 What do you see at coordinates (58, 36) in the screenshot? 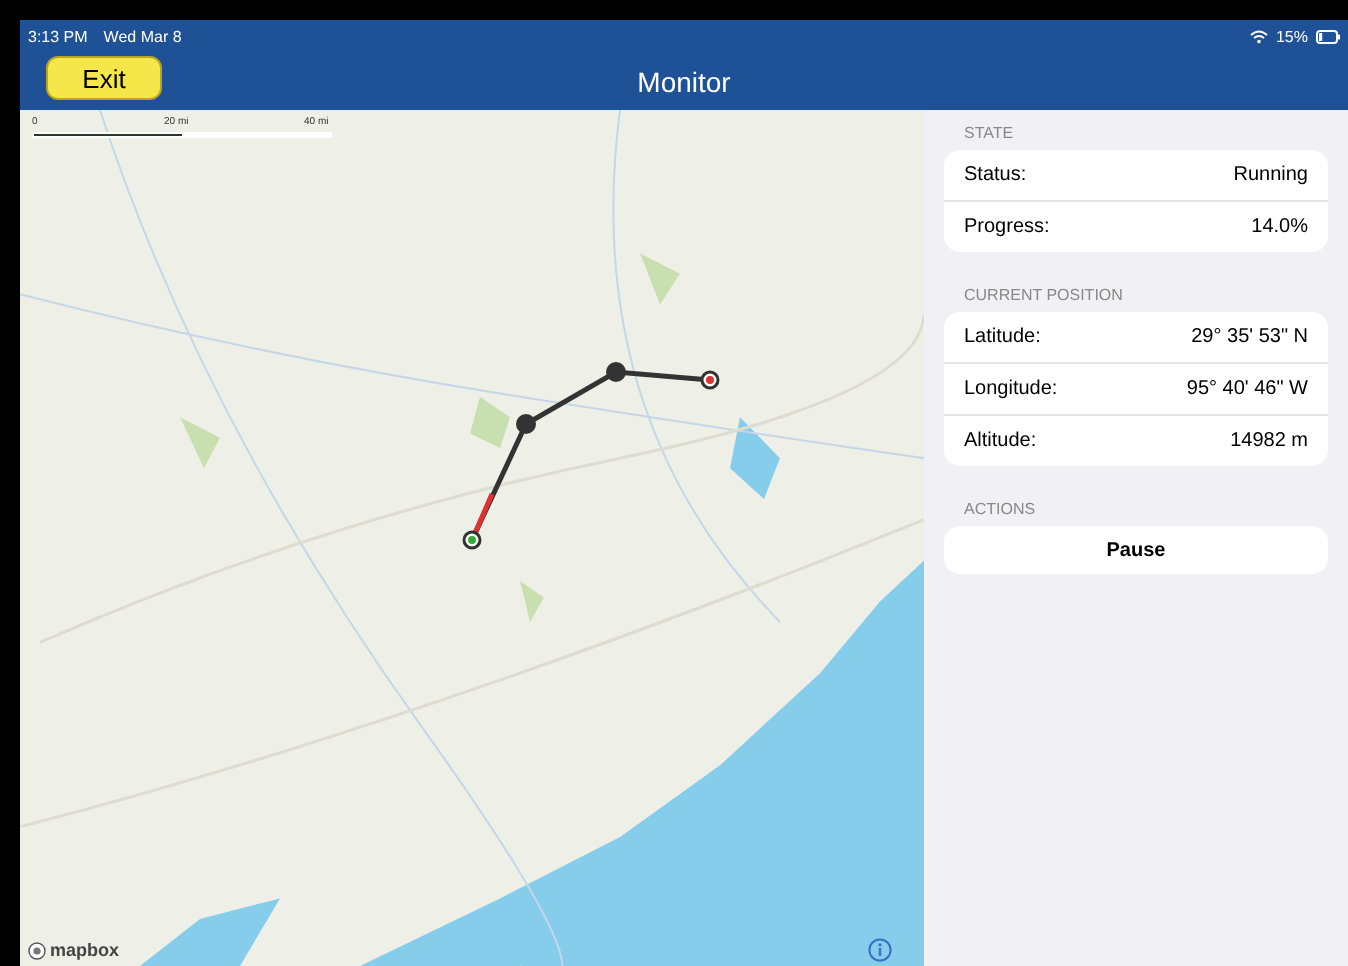
I see `status-time: 3:13 PM` at bounding box center [58, 36].